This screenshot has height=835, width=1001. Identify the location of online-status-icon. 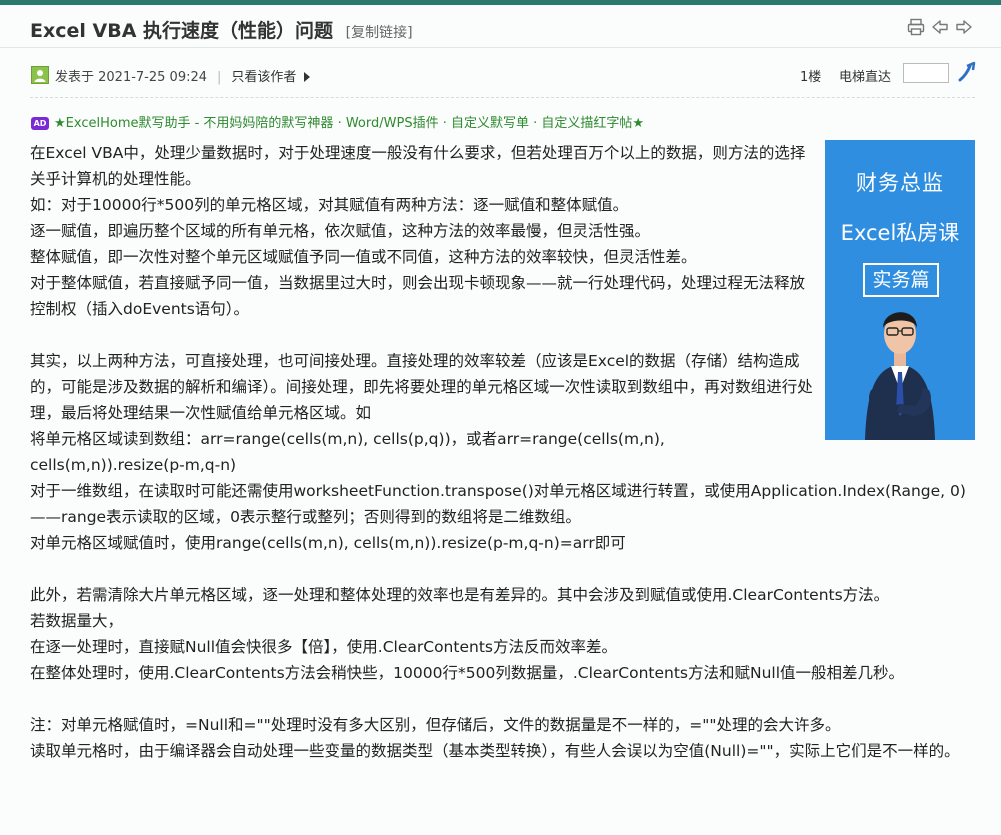
(40, 75).